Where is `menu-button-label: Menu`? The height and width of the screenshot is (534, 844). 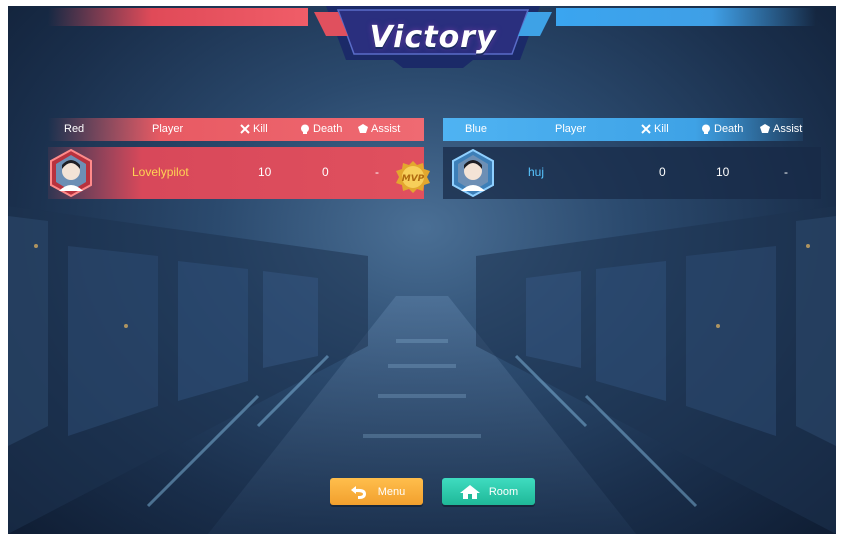 menu-button-label: Menu is located at coordinates (391, 491).